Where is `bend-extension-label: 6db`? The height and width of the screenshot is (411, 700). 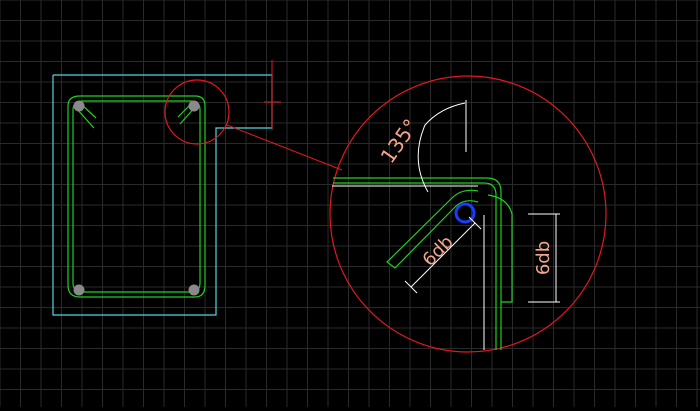
bend-extension-label: 6db is located at coordinates (543, 258).